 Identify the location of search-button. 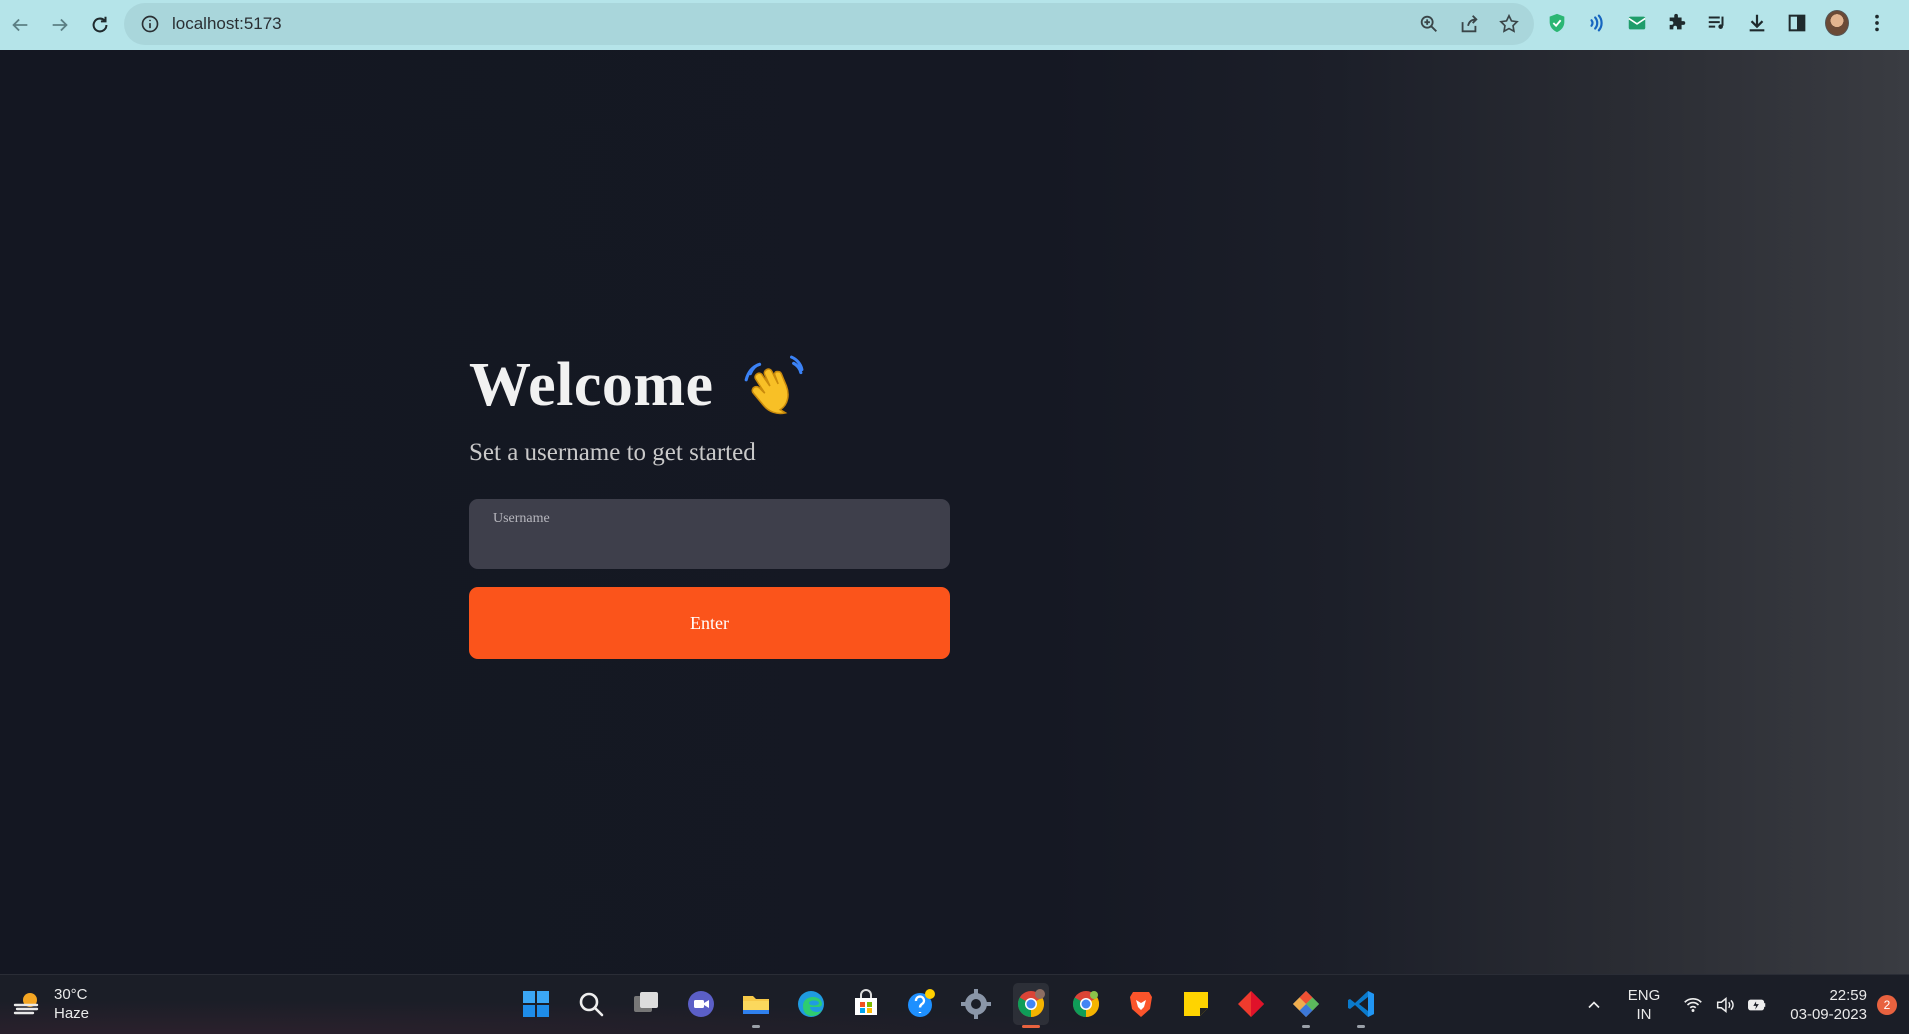
(591, 1004).